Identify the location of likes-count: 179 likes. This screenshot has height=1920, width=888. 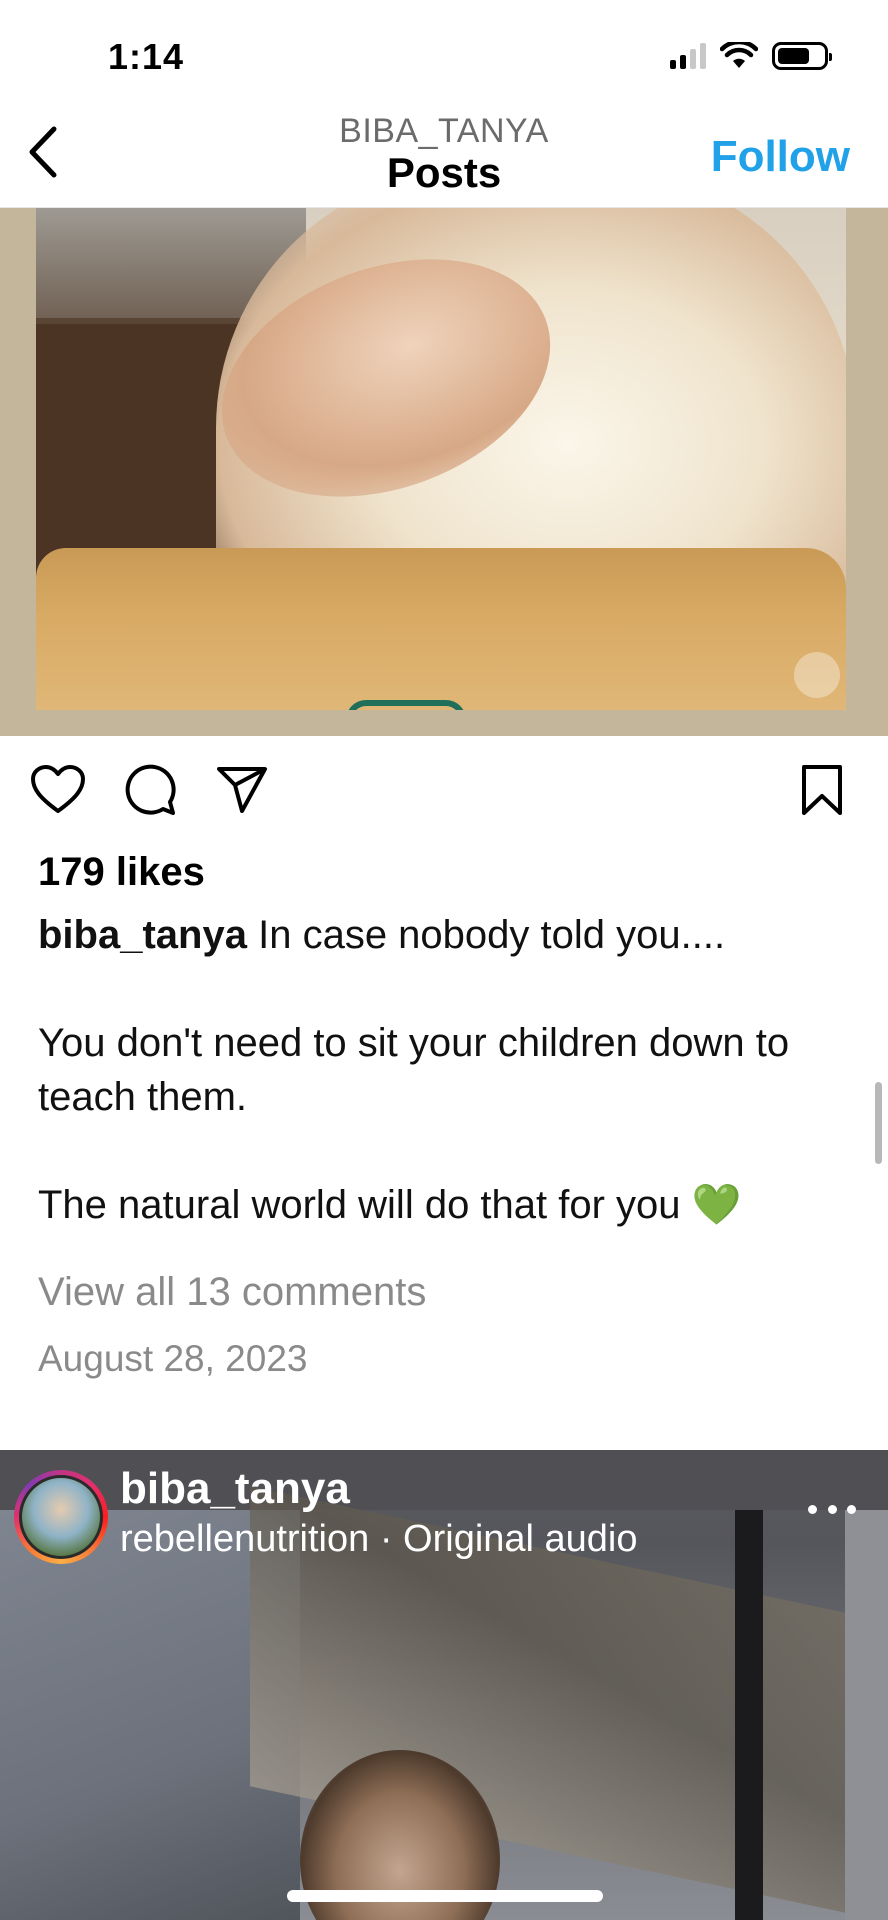
(121, 872).